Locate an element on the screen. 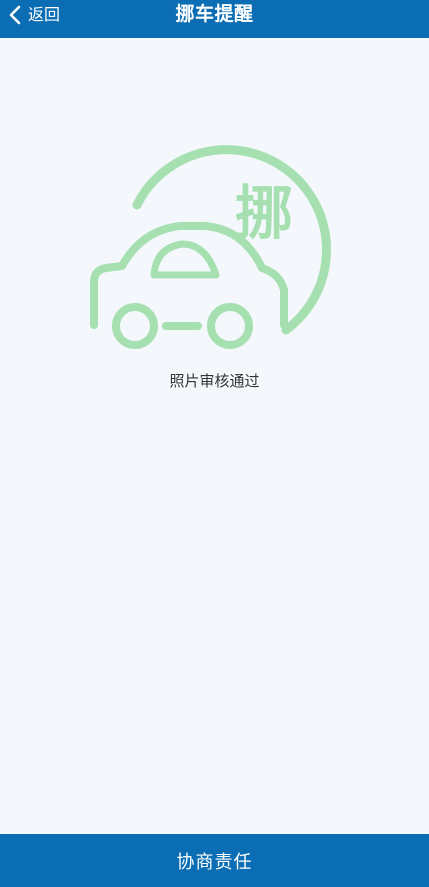  front-wheel is located at coordinates (135, 326).